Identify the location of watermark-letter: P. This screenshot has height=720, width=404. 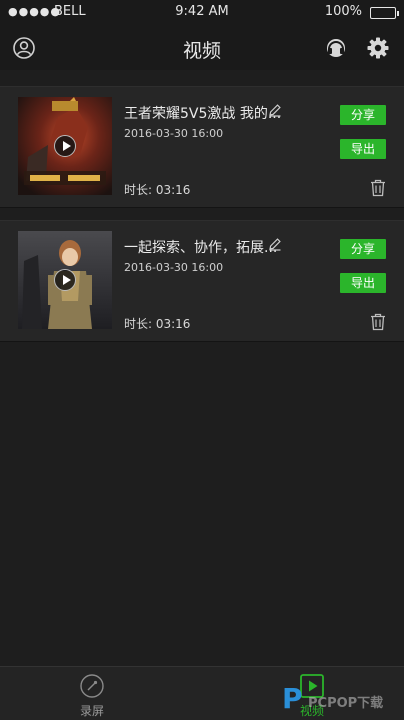
(292, 698).